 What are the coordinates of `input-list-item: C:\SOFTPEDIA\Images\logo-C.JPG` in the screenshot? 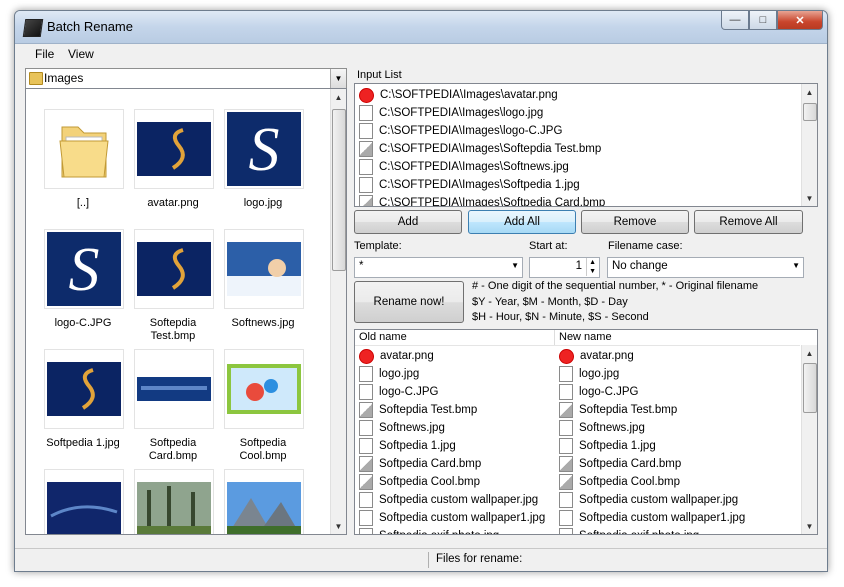 It's located at (460, 131).